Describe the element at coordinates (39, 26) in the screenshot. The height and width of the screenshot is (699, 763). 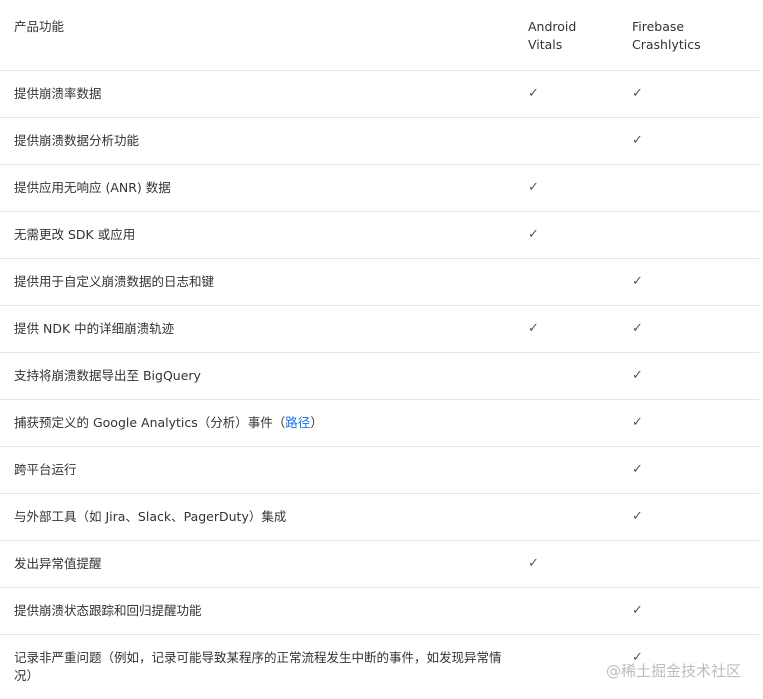
I see `feature-column-header: 产品功能` at that location.